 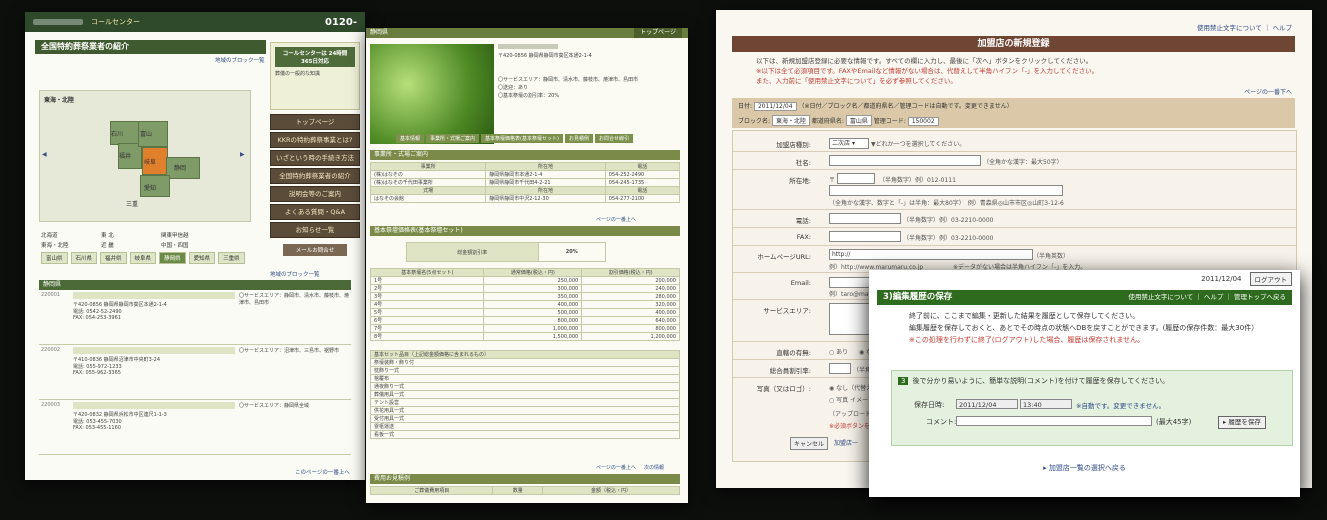 What do you see at coordinates (522, 138) in the screenshot?
I see `tab-price: 基本祭壇価格表(基本祭壇セット)` at bounding box center [522, 138].